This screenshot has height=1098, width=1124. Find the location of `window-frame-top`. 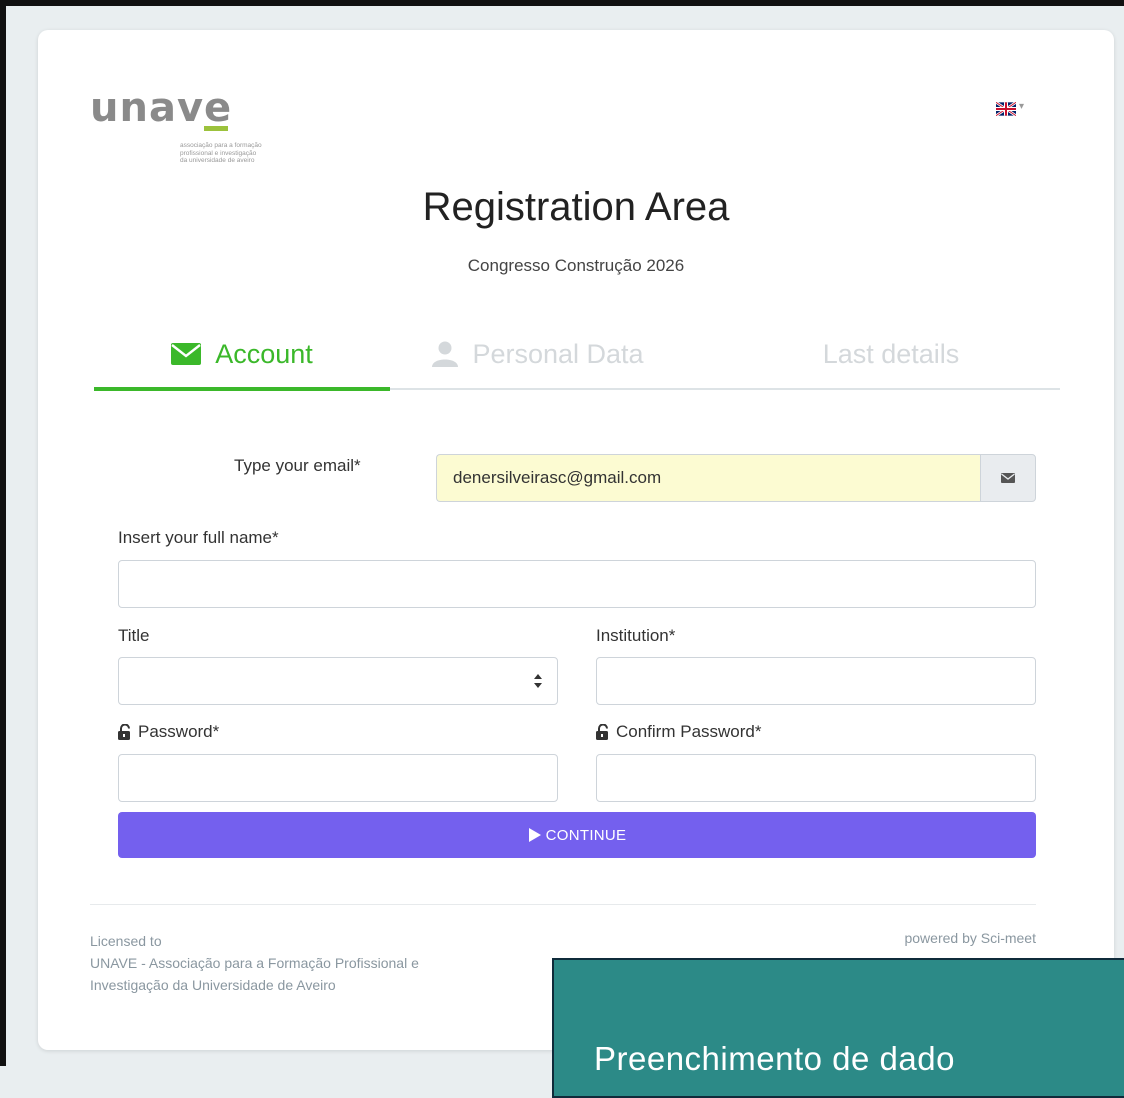

window-frame-top is located at coordinates (562, 3).